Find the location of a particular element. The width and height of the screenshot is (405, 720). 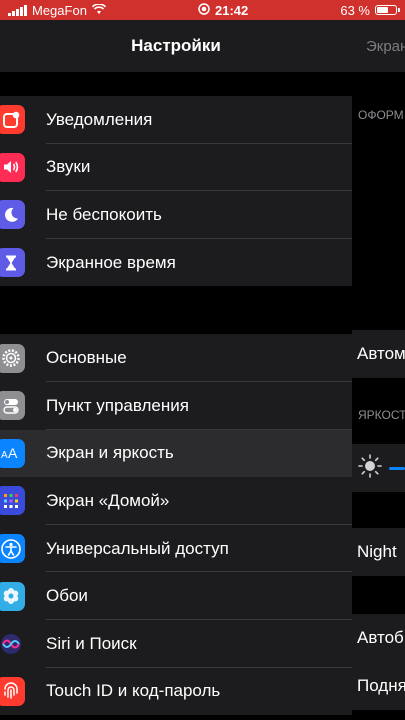

screen-record-icon is located at coordinates (204, 10).